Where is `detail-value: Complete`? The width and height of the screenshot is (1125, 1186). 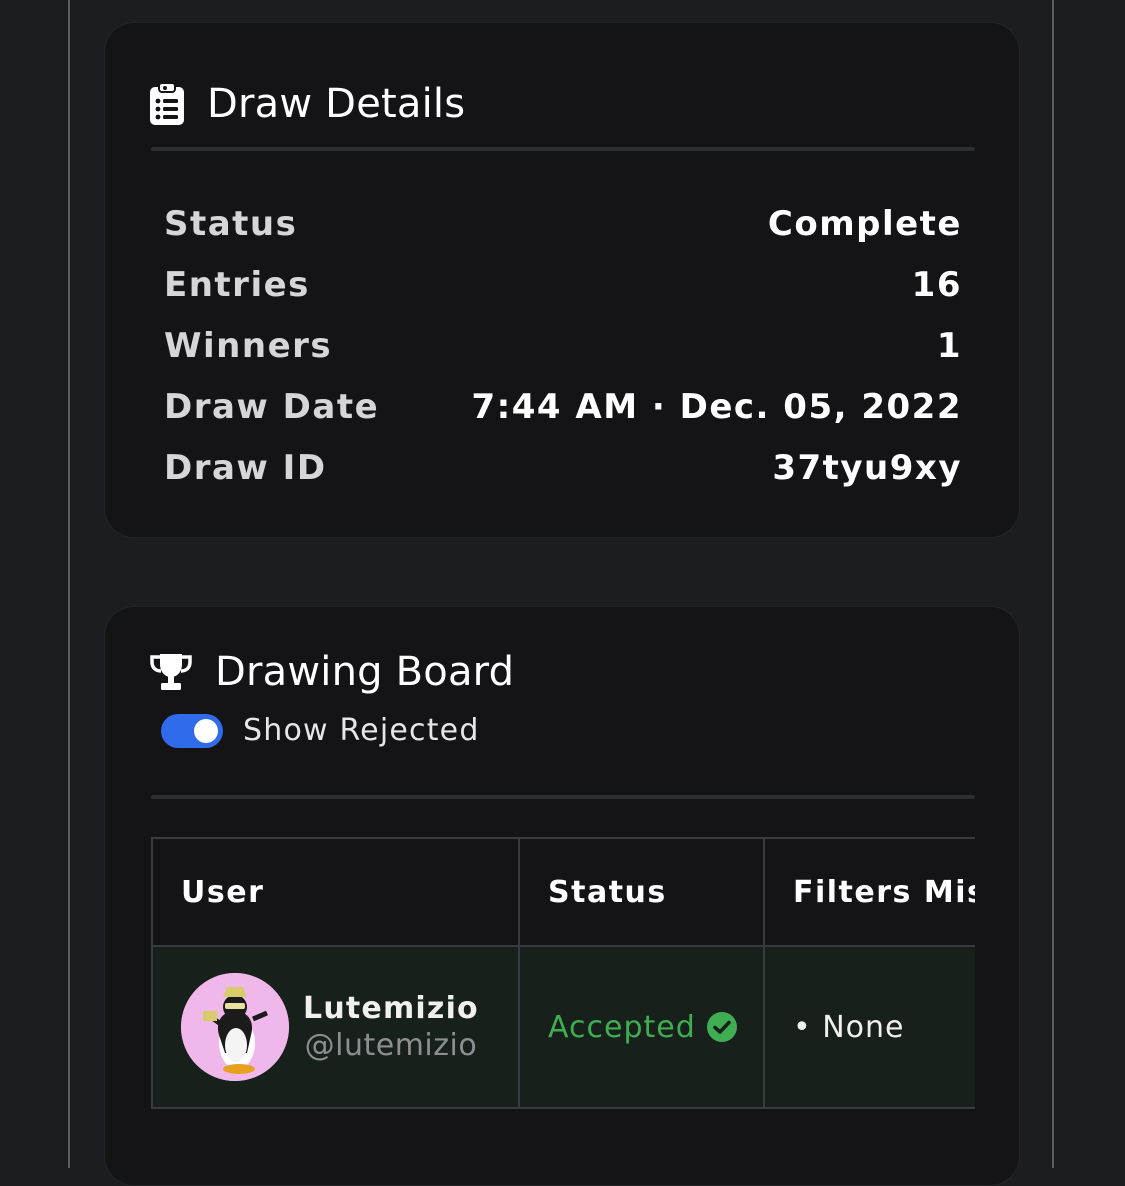 detail-value: Complete is located at coordinates (864, 223).